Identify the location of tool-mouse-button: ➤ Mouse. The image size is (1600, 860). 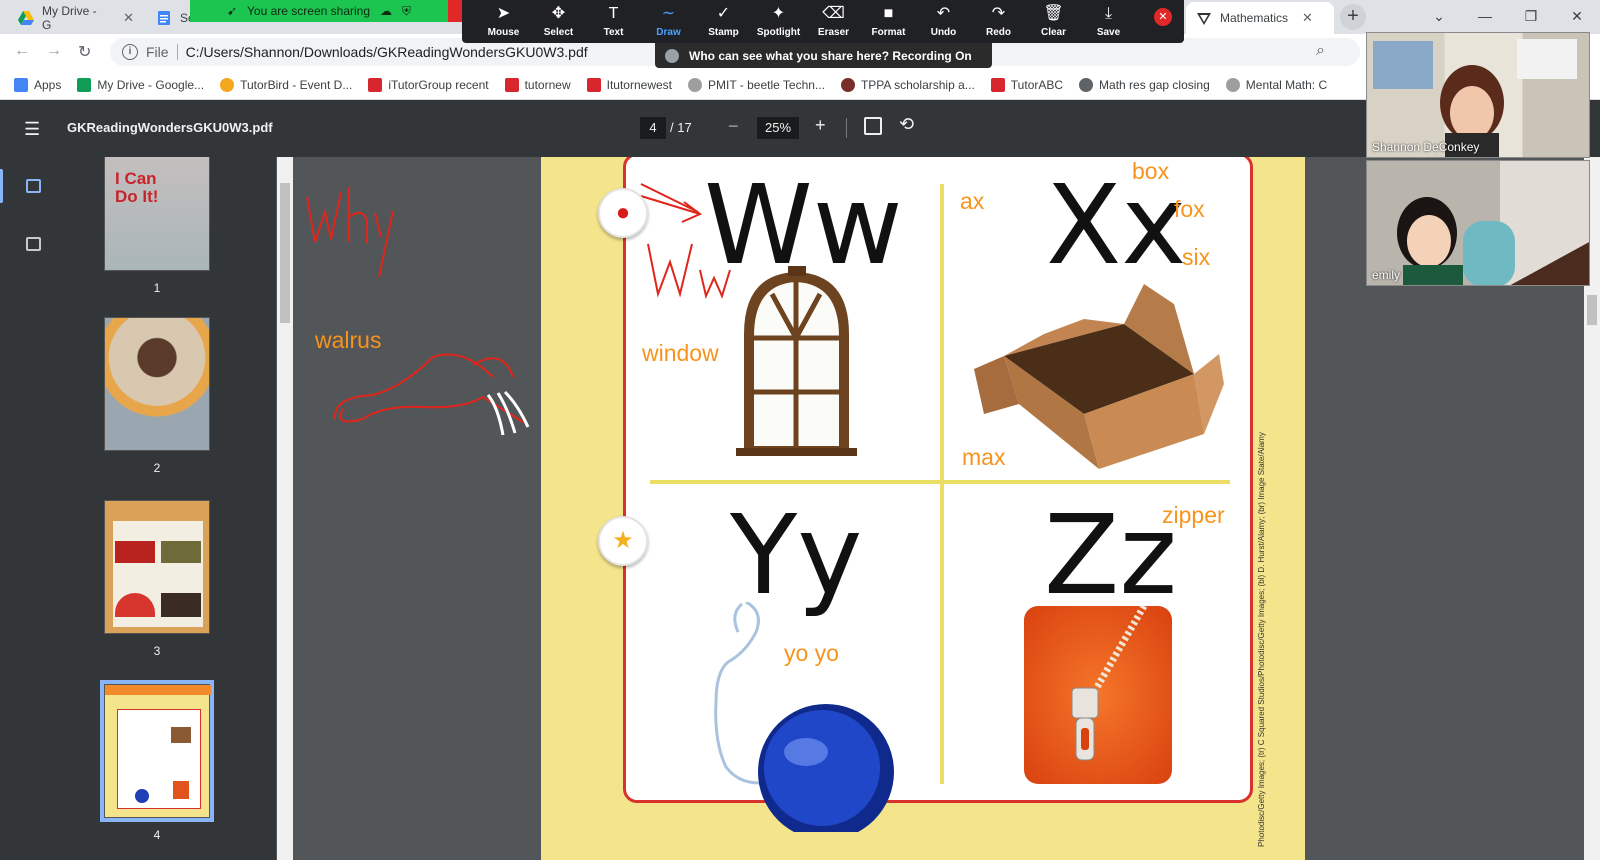
(503, 21).